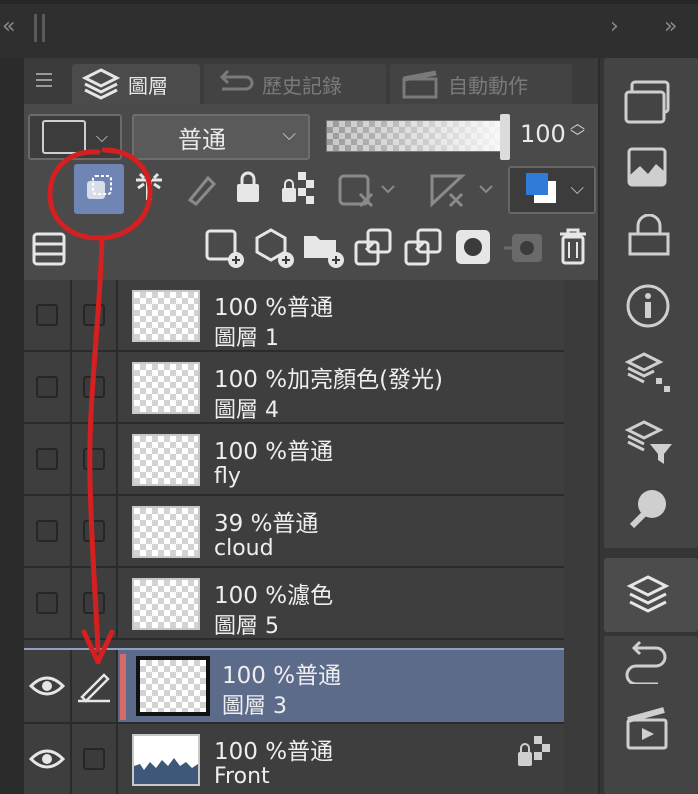 The image size is (698, 794). Describe the element at coordinates (202, 139) in the screenshot. I see `blend-mode-value: 普通` at that location.